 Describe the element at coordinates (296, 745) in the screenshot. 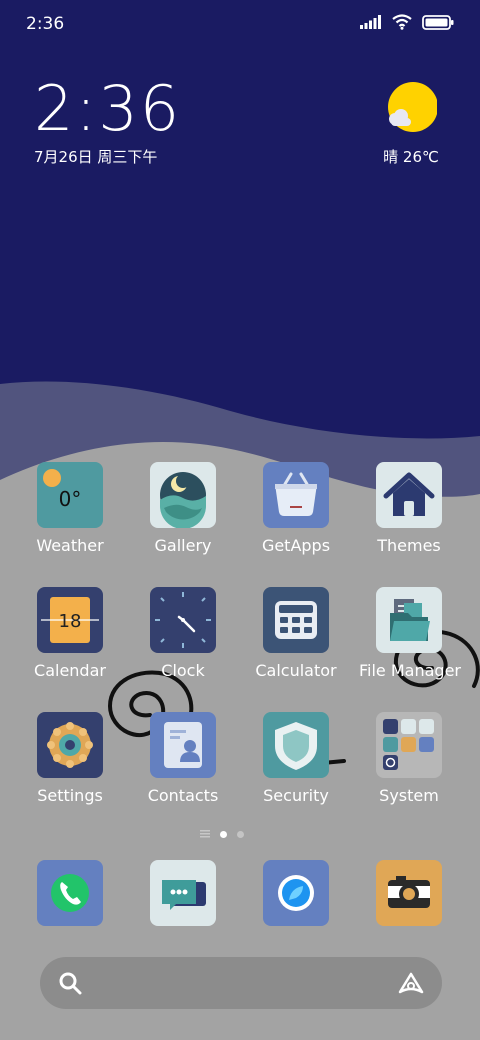

I see `shield-icon` at that location.